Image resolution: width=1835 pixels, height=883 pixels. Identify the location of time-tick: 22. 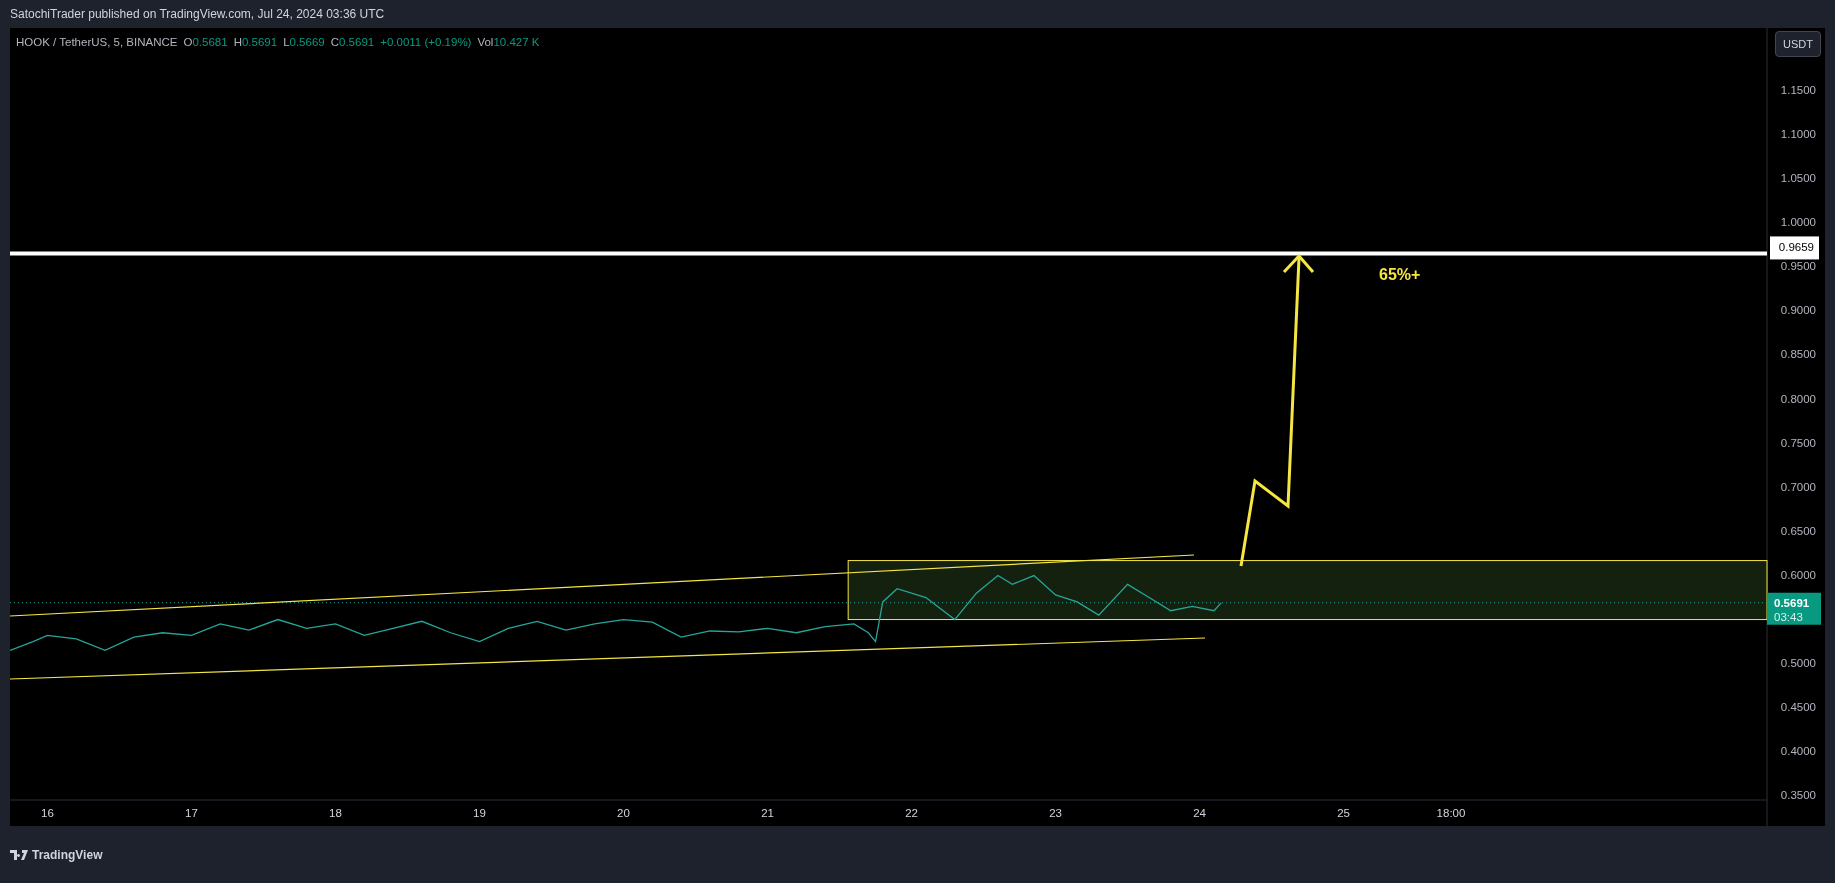
(911, 813).